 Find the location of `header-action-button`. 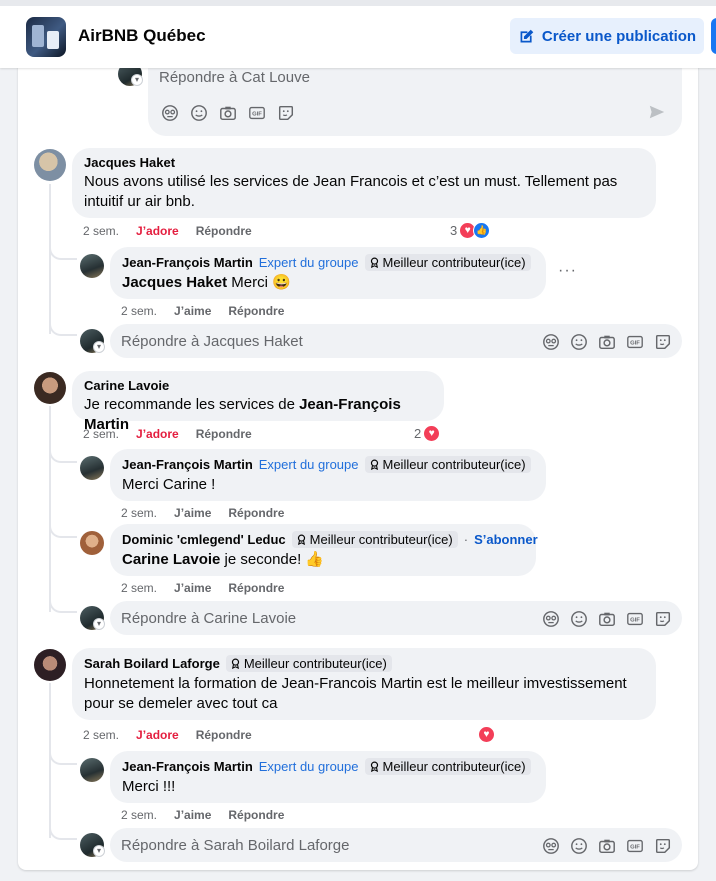

header-action-button is located at coordinates (713, 36).